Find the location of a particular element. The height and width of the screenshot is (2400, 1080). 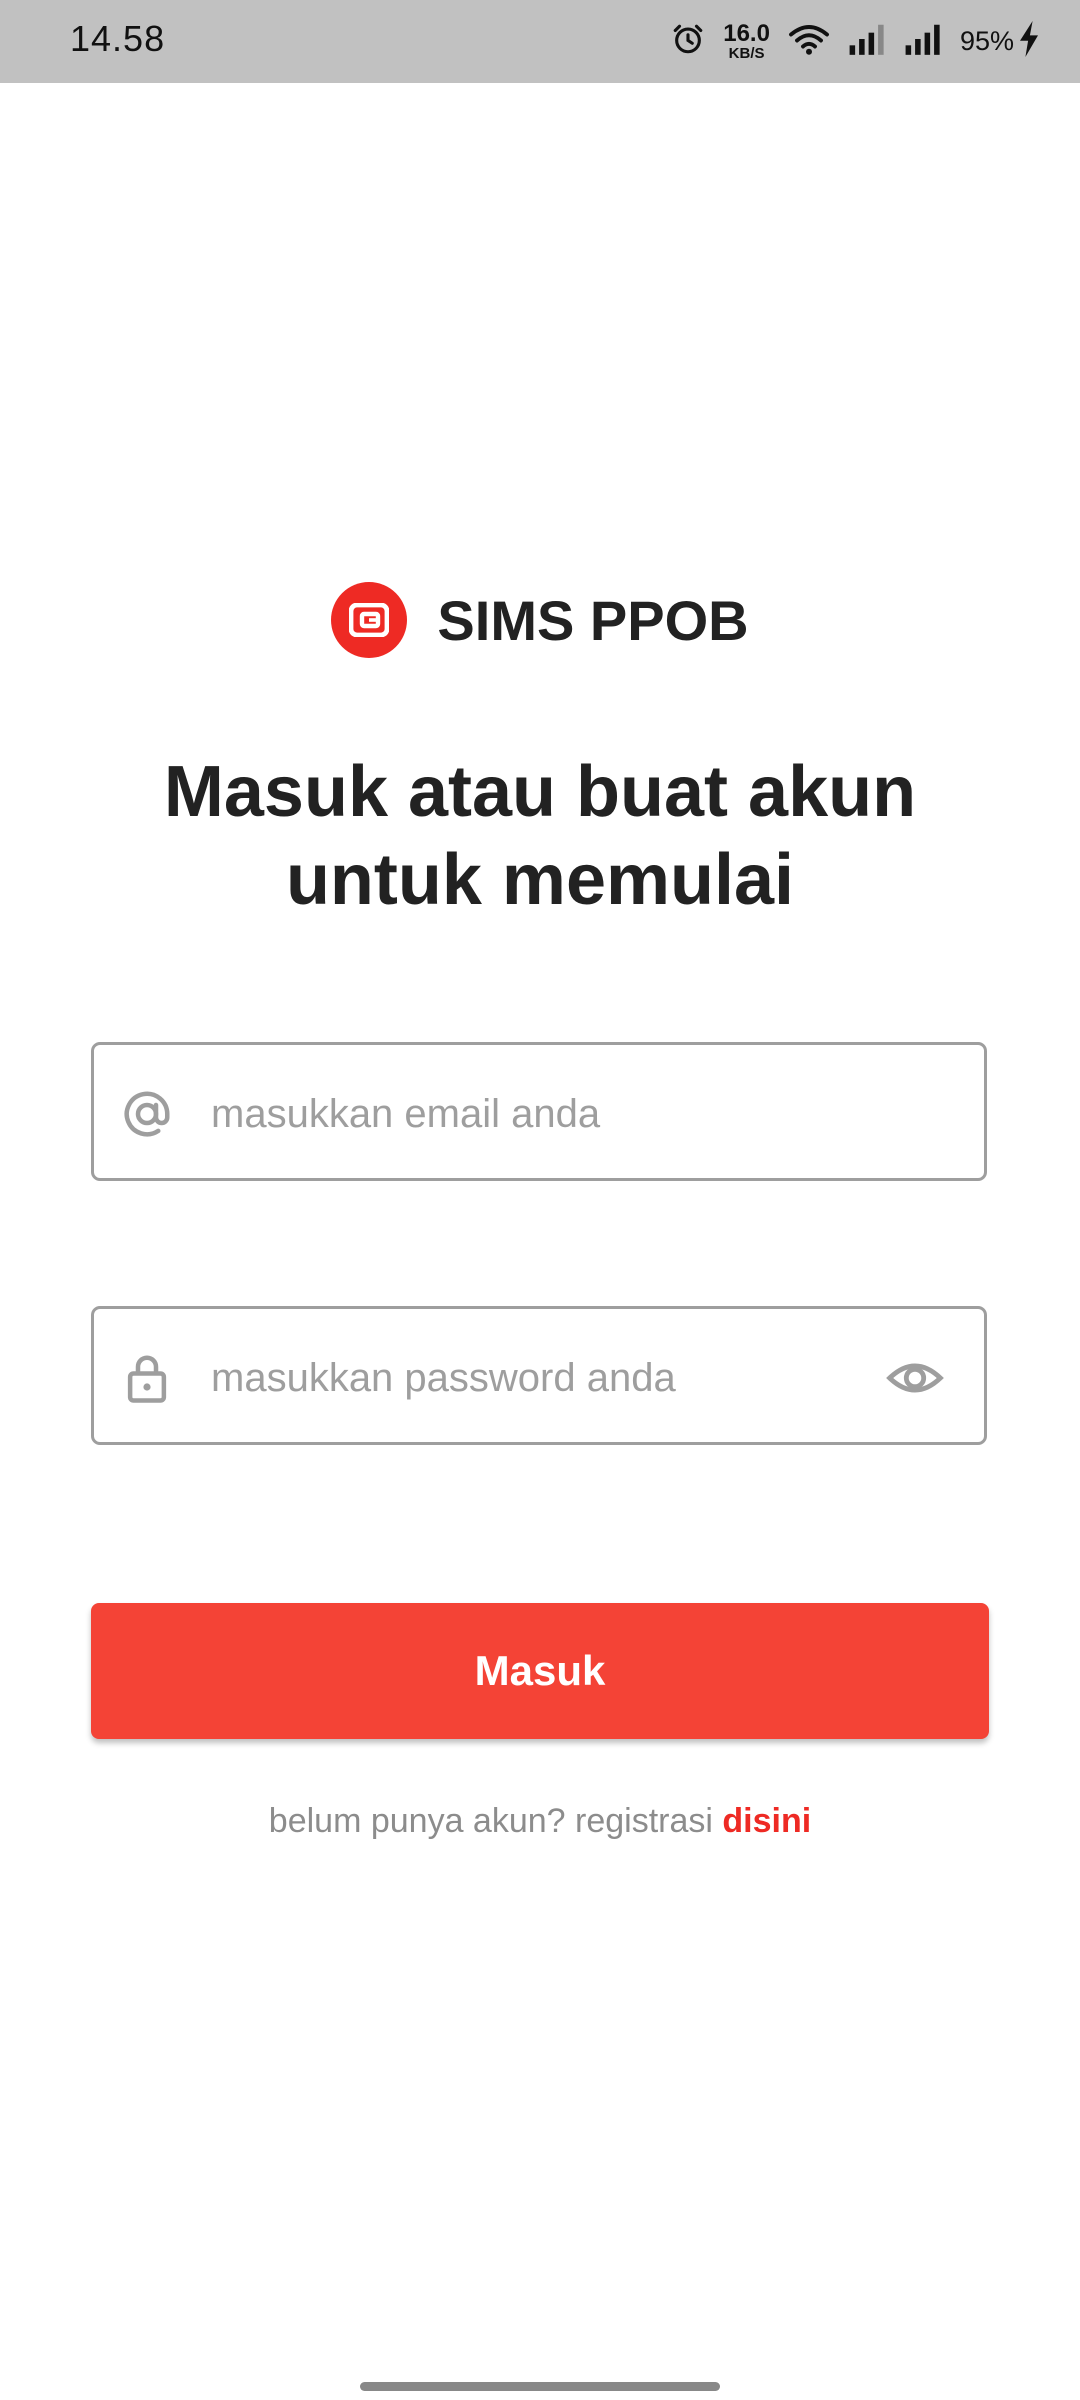

page-title-line-1: Masuk atau buat akun is located at coordinates (540, 792).